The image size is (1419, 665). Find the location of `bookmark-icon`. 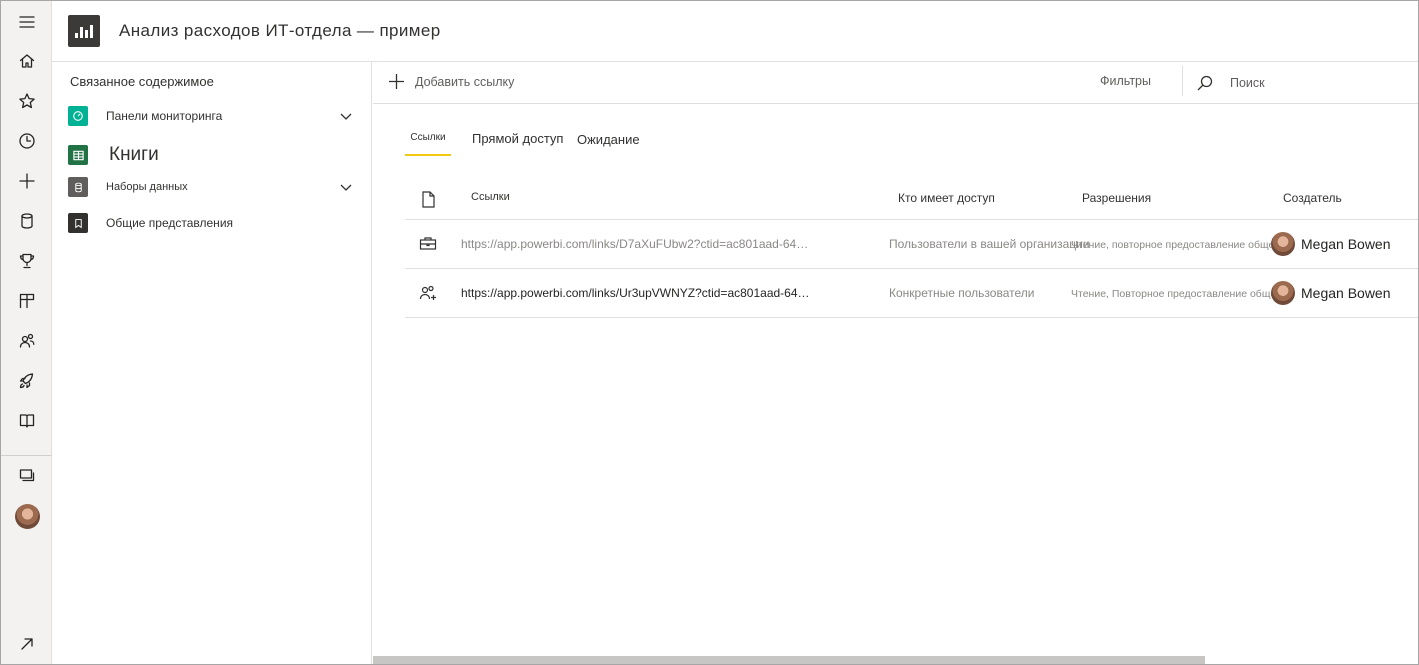

bookmark-icon is located at coordinates (78, 223).